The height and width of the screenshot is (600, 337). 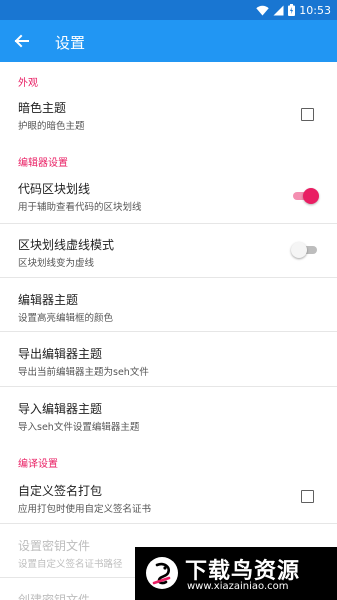 I want to click on pref-title: 自定义签名打包, so click(x=60, y=491).